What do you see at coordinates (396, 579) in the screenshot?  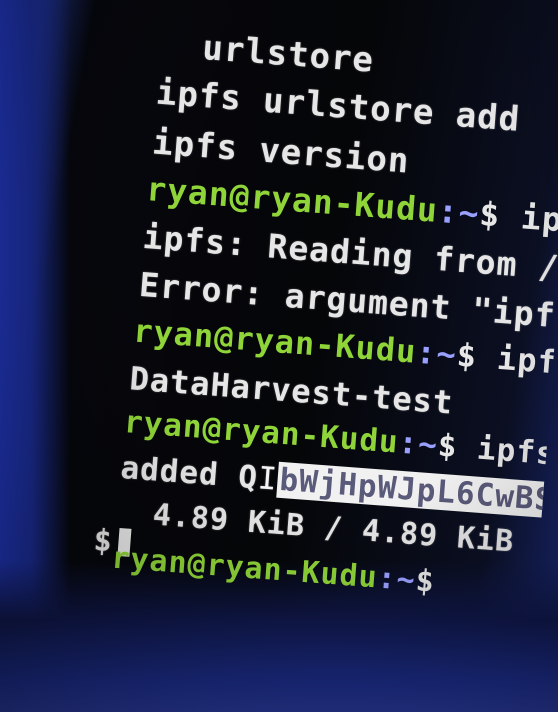 I see `prompt-path: :~` at bounding box center [396, 579].